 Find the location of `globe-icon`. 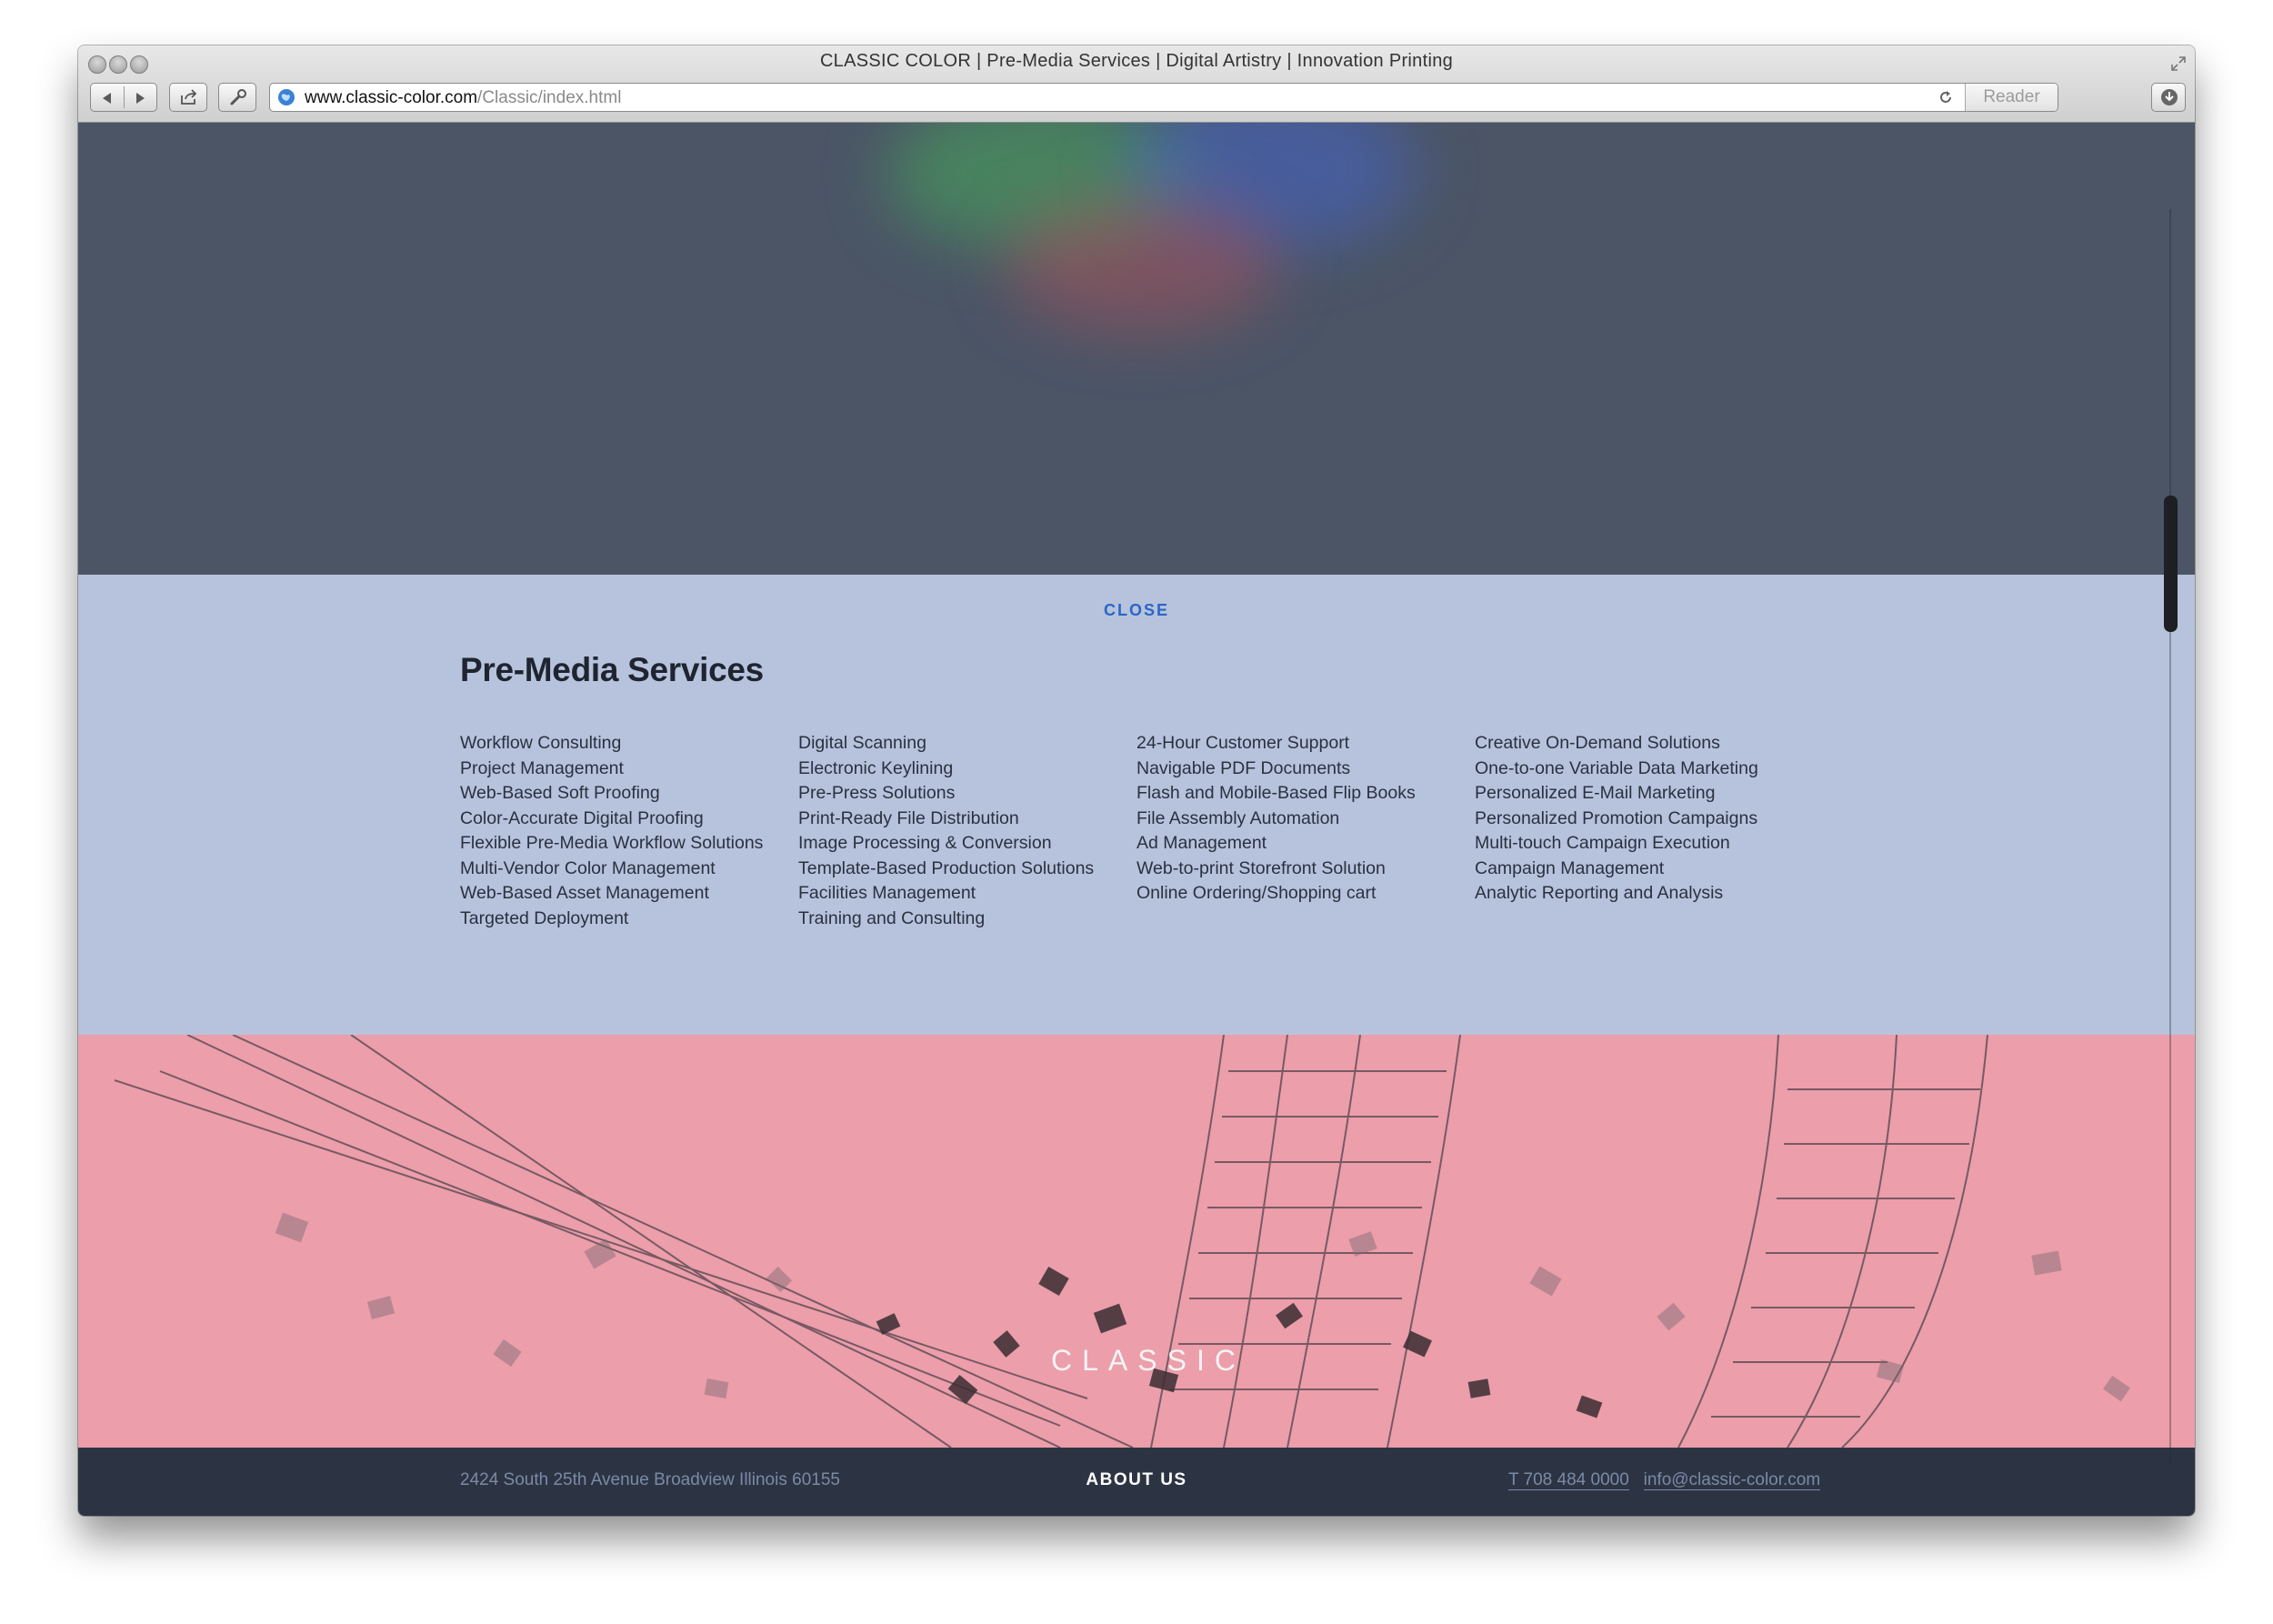

globe-icon is located at coordinates (286, 97).